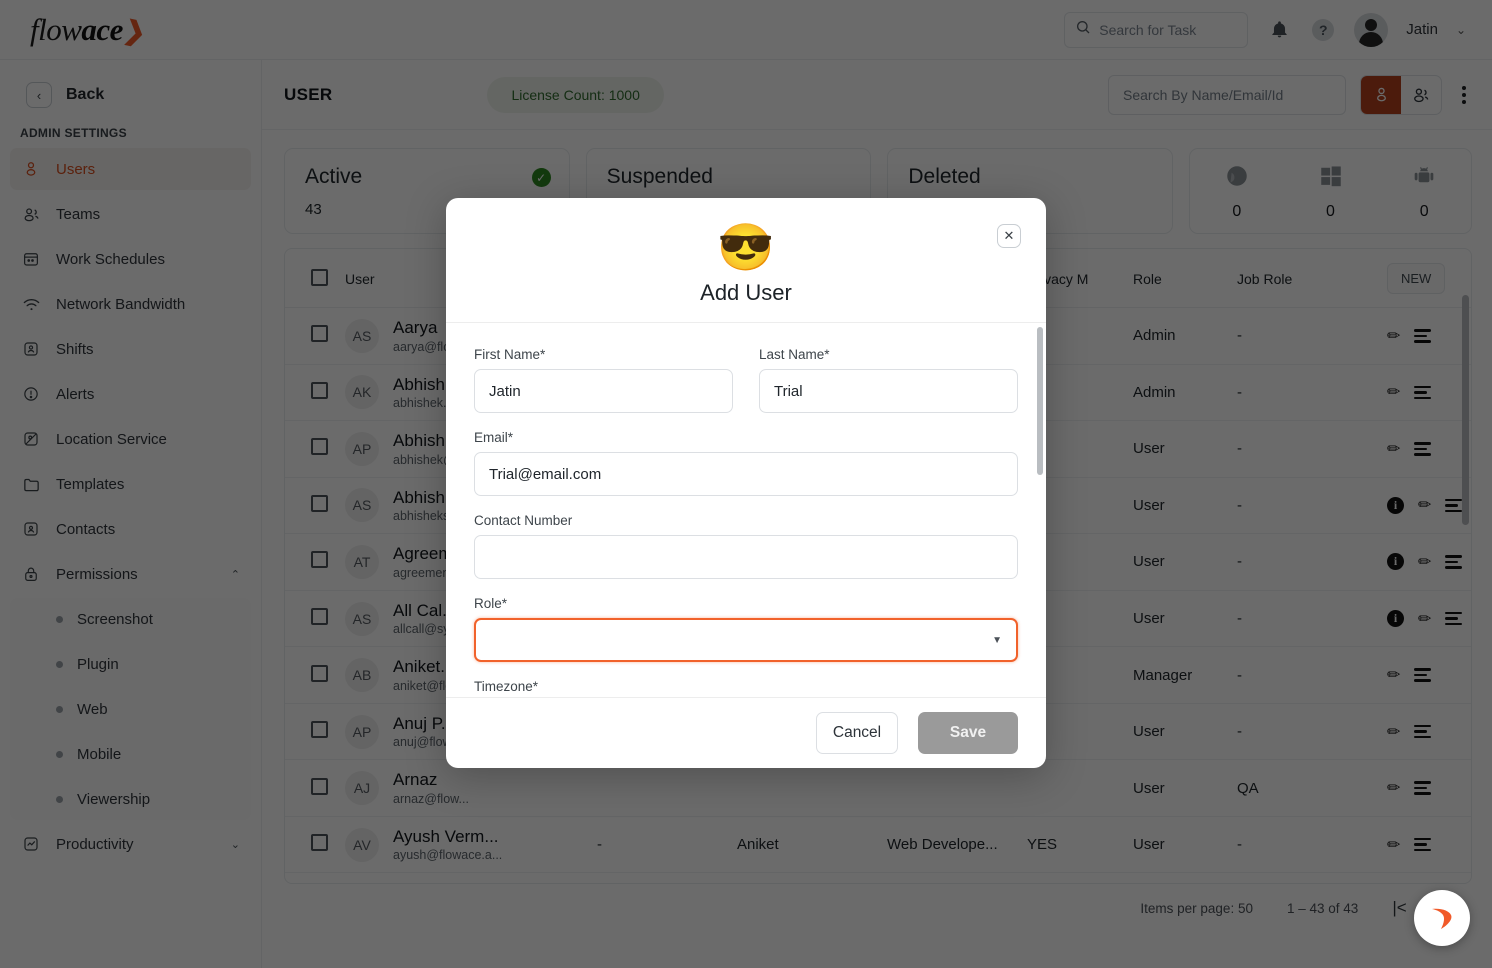 The height and width of the screenshot is (968, 1492). I want to click on contact-number-label: Contact Number, so click(523, 520).